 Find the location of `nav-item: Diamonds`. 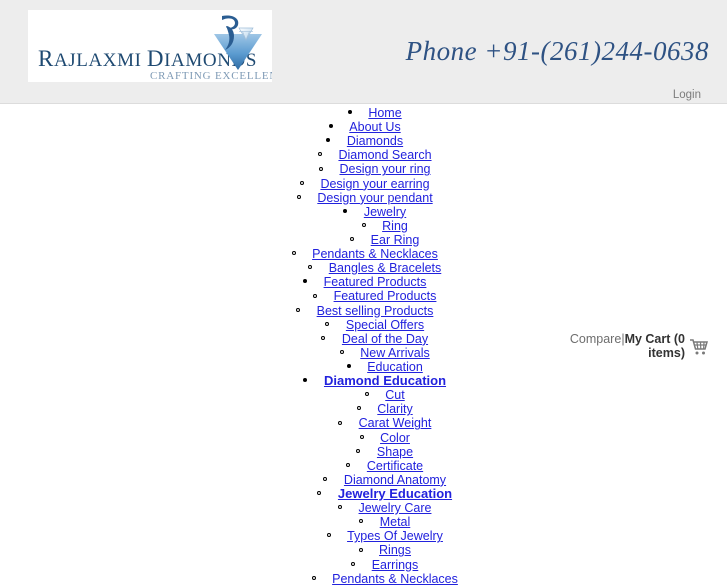

nav-item: Diamonds is located at coordinates (363, 141).